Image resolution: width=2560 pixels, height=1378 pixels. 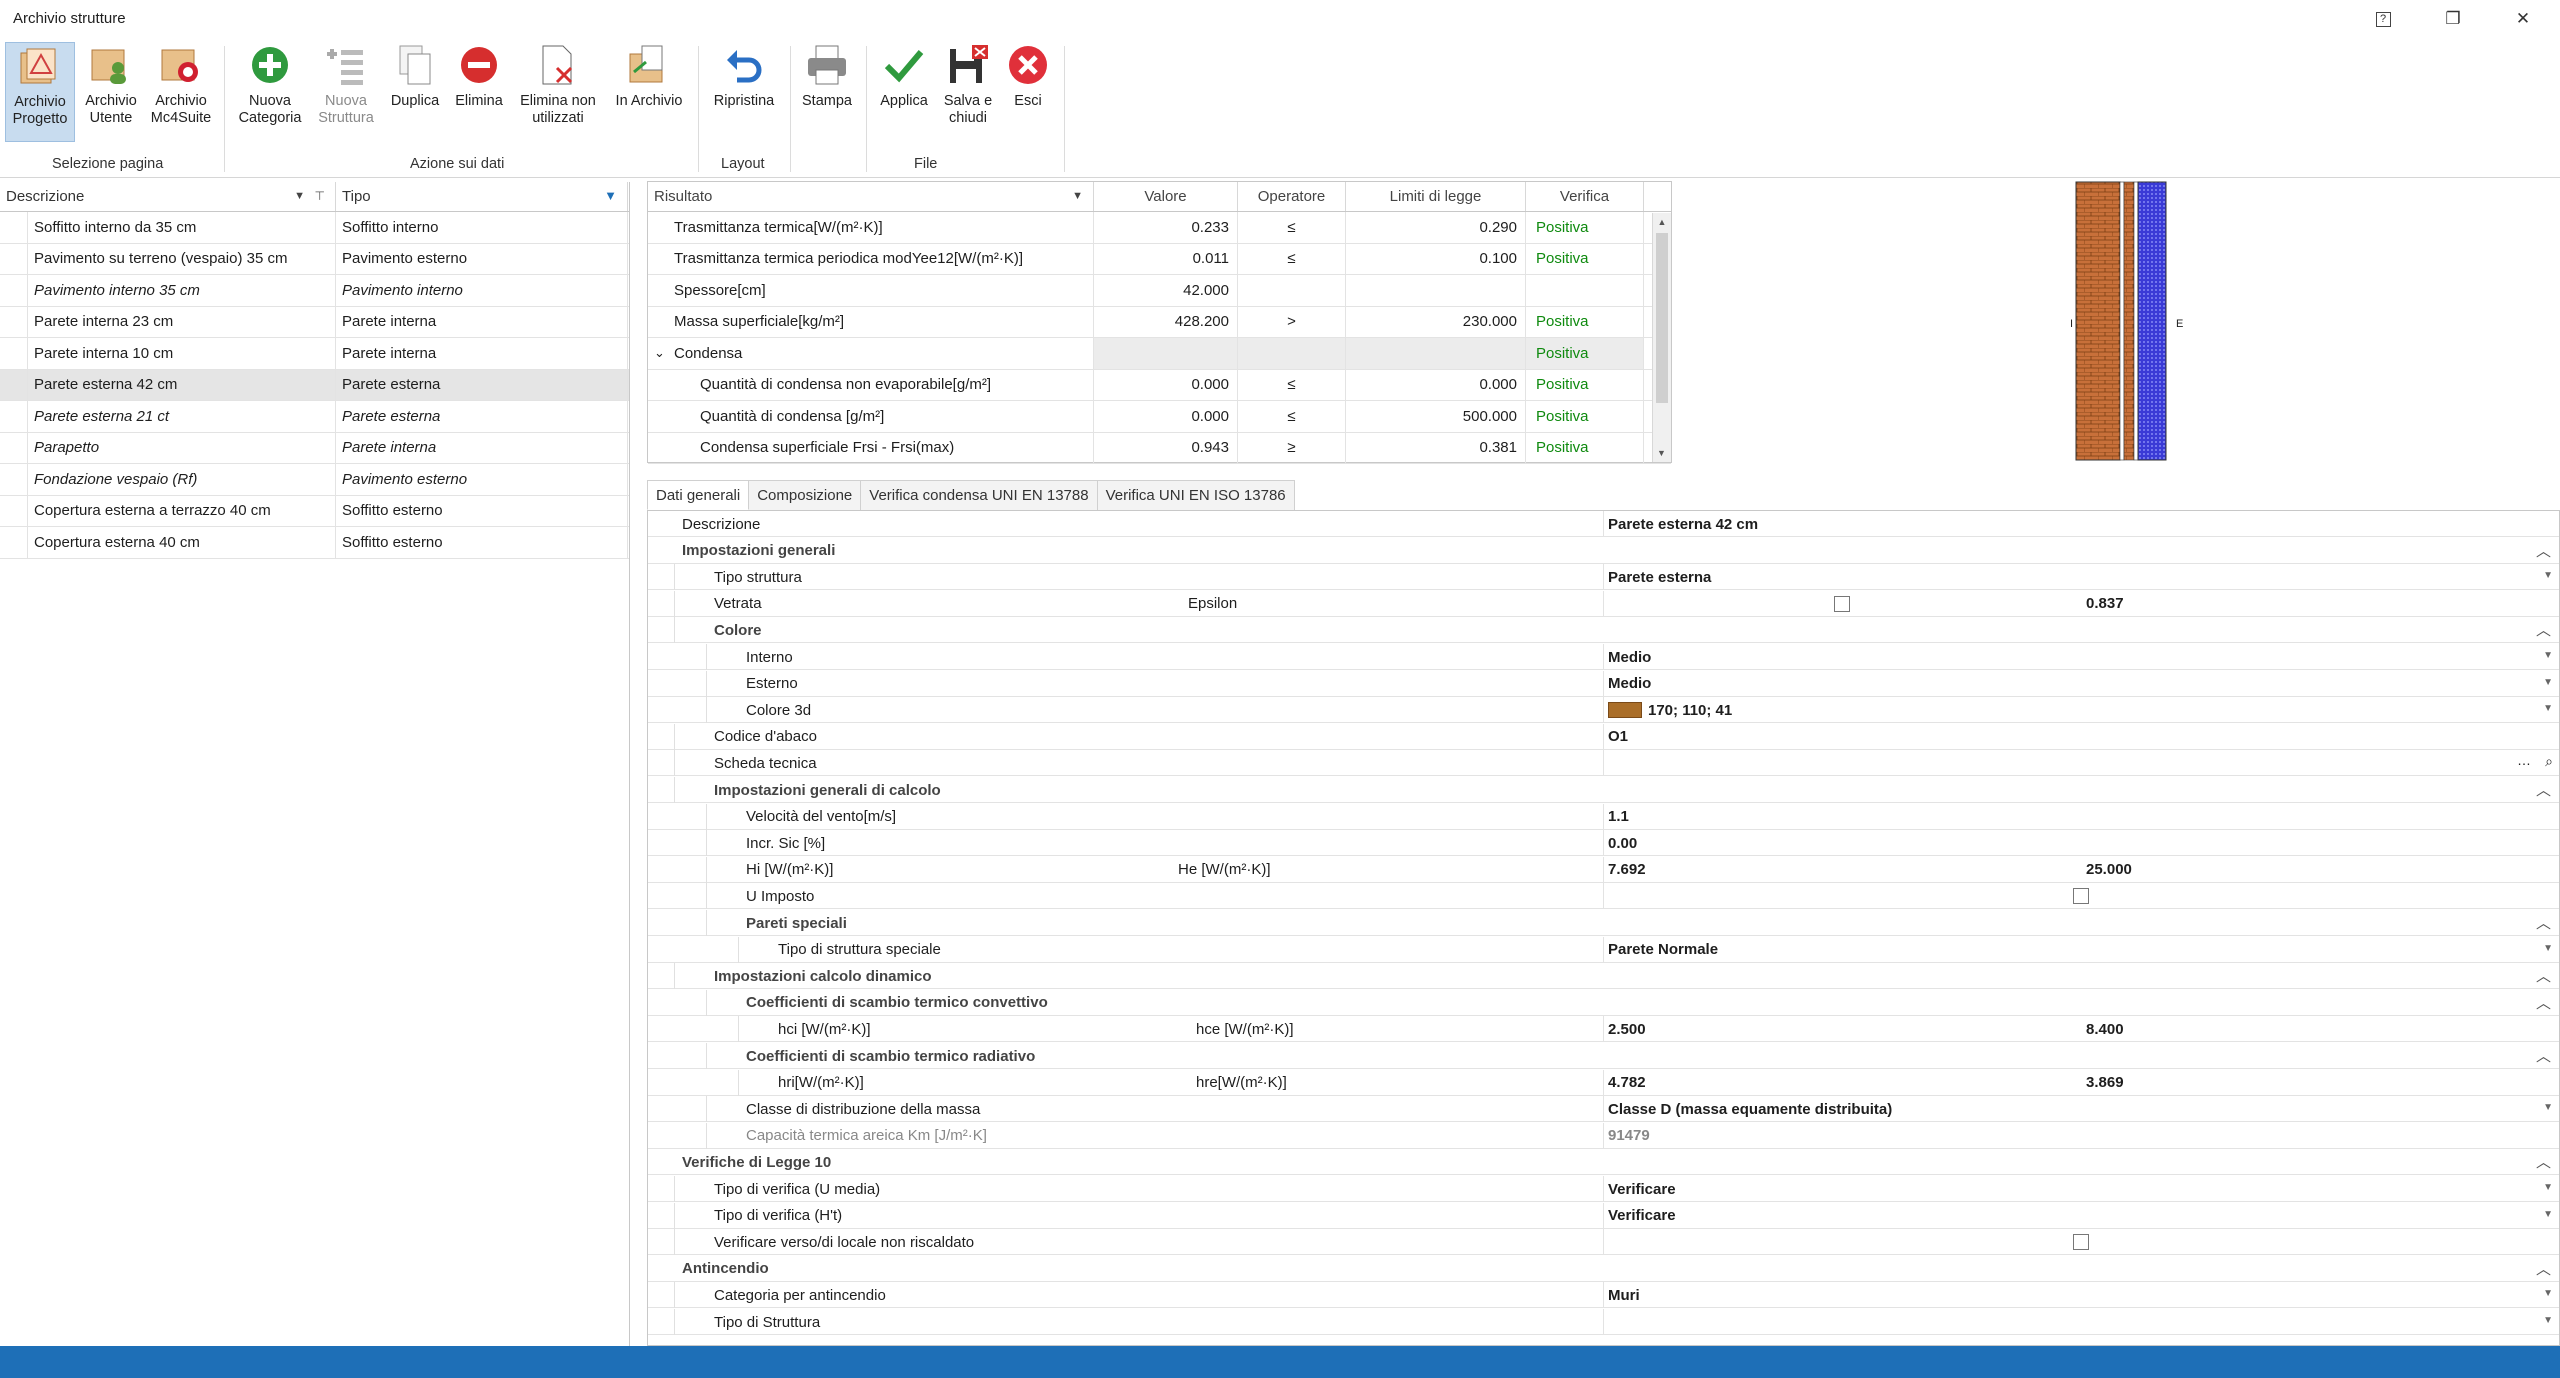 What do you see at coordinates (482, 542) in the screenshot?
I see `cell-tipo: Soffitto esterno` at bounding box center [482, 542].